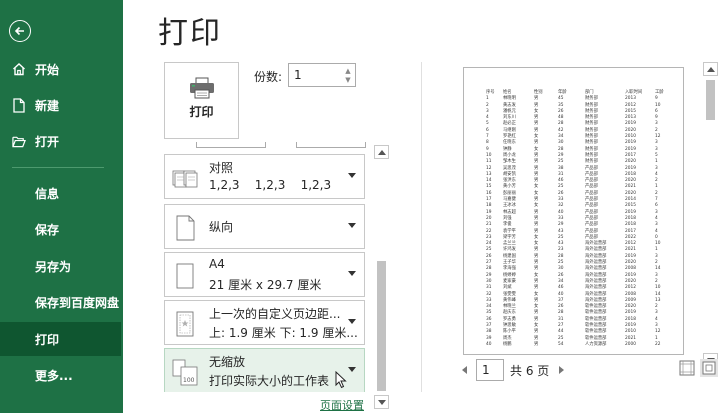 This screenshot has height=413, width=720. What do you see at coordinates (185, 276) in the screenshot?
I see `paper-size-icon` at bounding box center [185, 276].